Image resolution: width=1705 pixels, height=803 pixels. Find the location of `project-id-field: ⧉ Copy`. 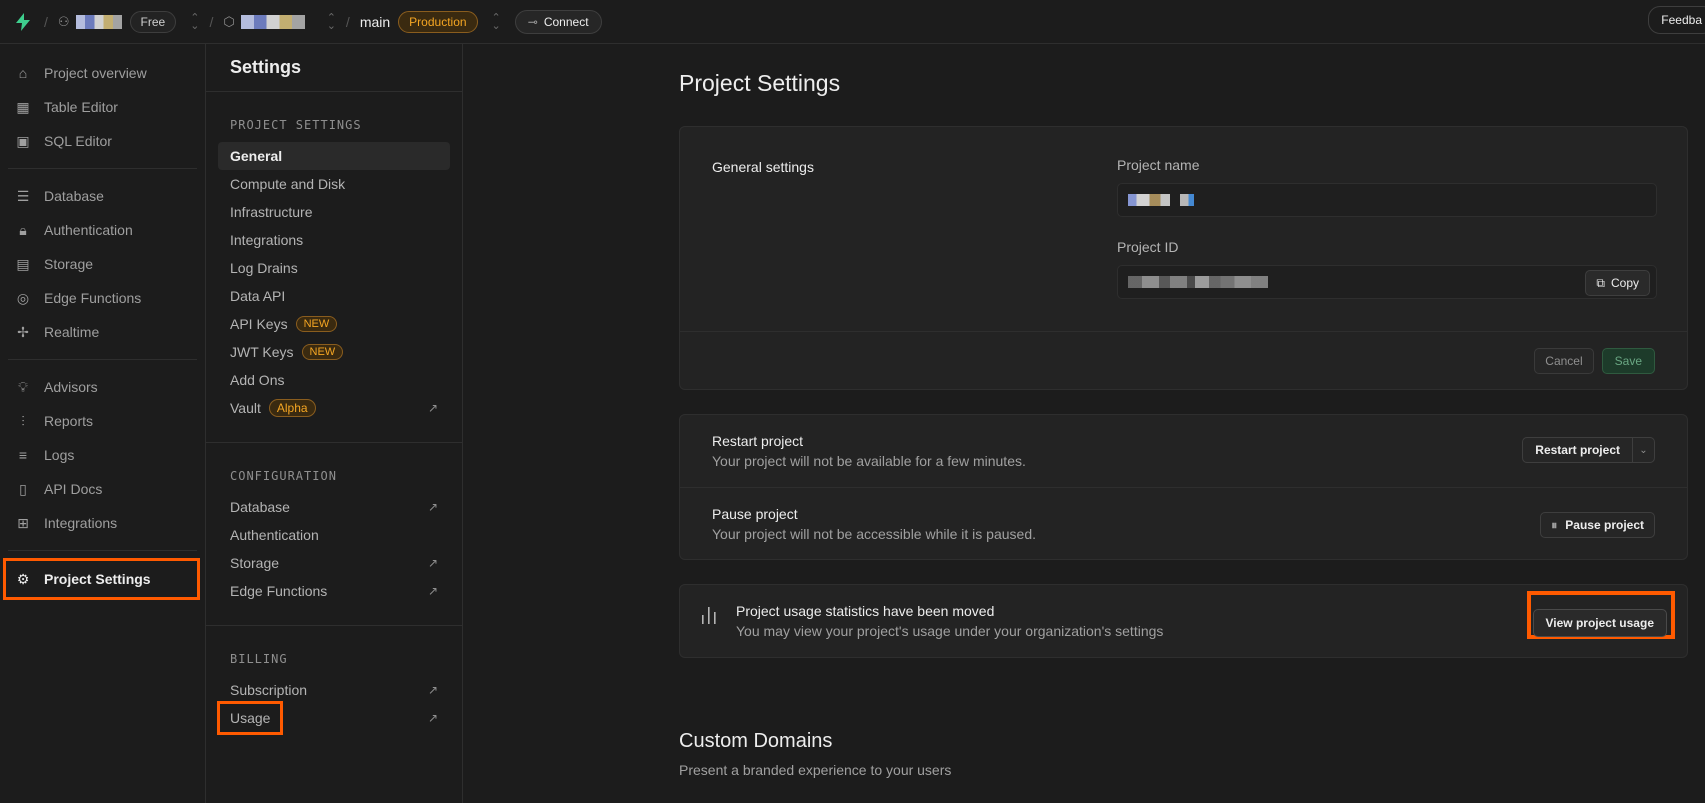

project-id-field: ⧉ Copy is located at coordinates (1387, 282).